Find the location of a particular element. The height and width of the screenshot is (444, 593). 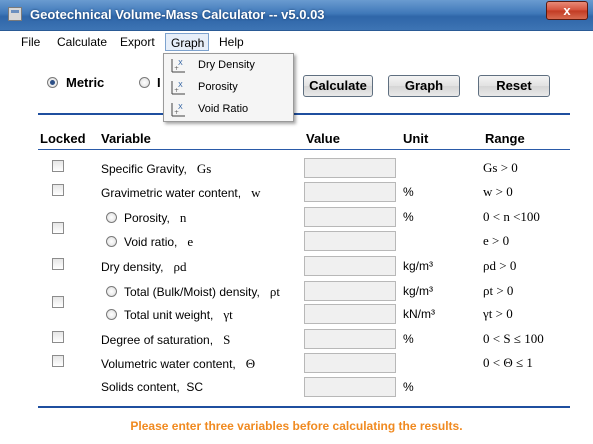

metric-label: Metric is located at coordinates (85, 82).